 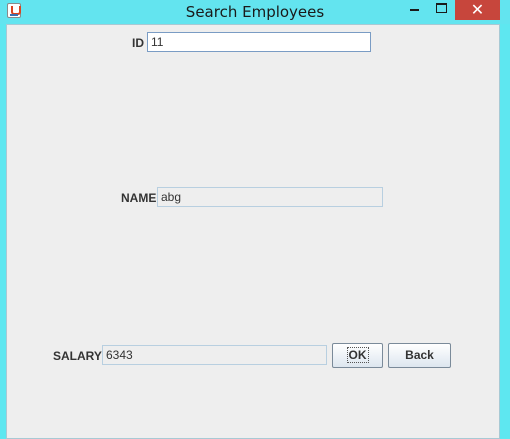 What do you see at coordinates (441, 10) in the screenshot?
I see `maximize-icon` at bounding box center [441, 10].